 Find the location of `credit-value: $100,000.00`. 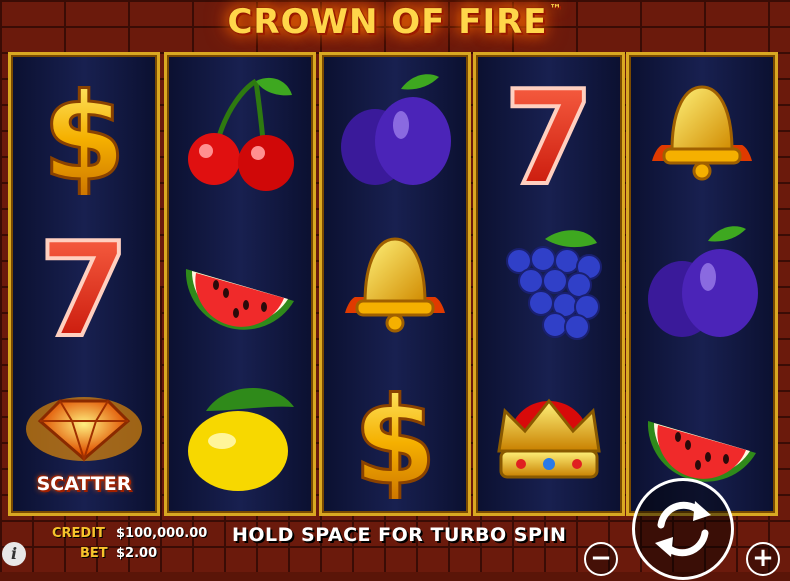

credit-value: $100,000.00 is located at coordinates (162, 533).